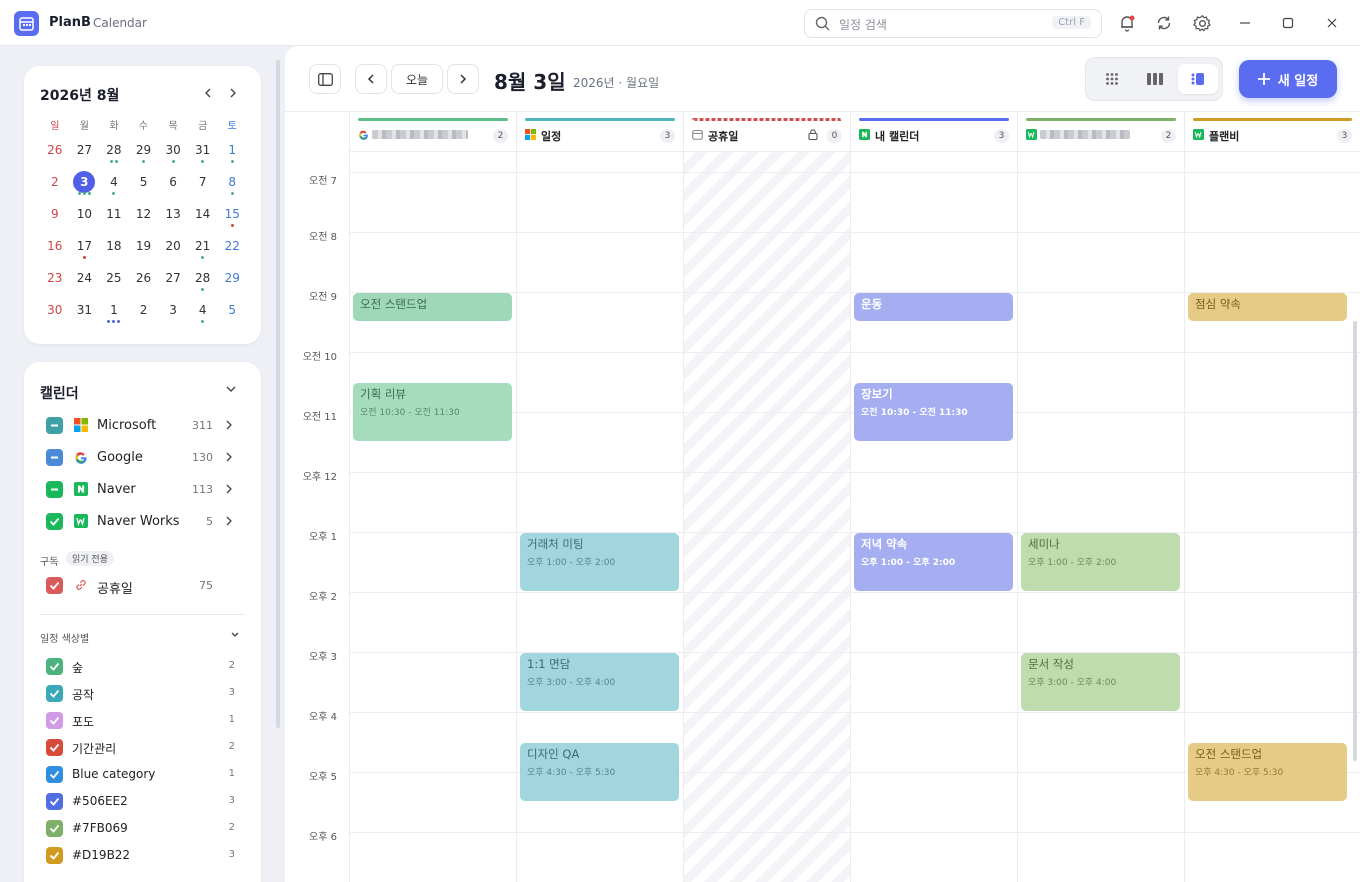 This screenshot has width=1360, height=882. What do you see at coordinates (144, 426) in the screenshot?
I see `calendar-account-microsoft: Microsoft 311` at bounding box center [144, 426].